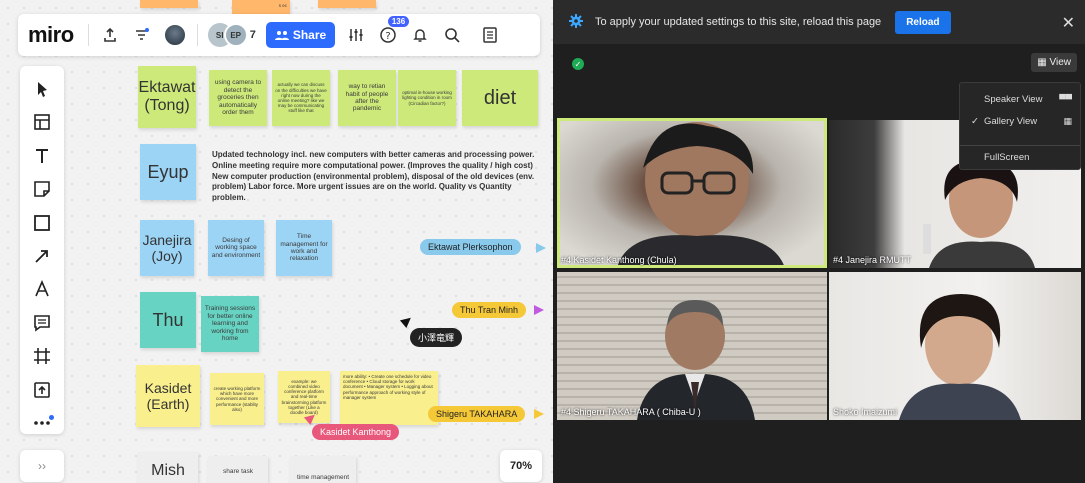 This screenshot has width=1085, height=483. Describe the element at coordinates (42, 289) in the screenshot. I see `pen-tool-icon` at that location.